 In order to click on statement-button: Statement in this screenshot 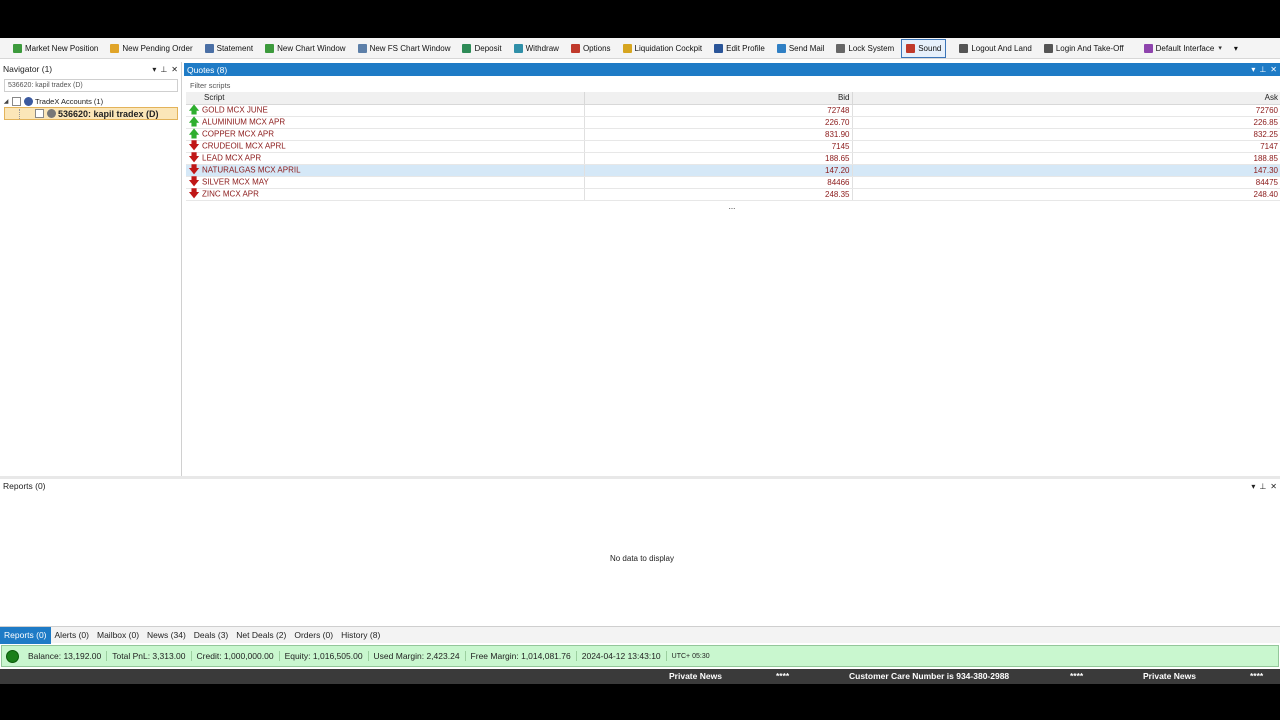, I will do `click(229, 48)`.